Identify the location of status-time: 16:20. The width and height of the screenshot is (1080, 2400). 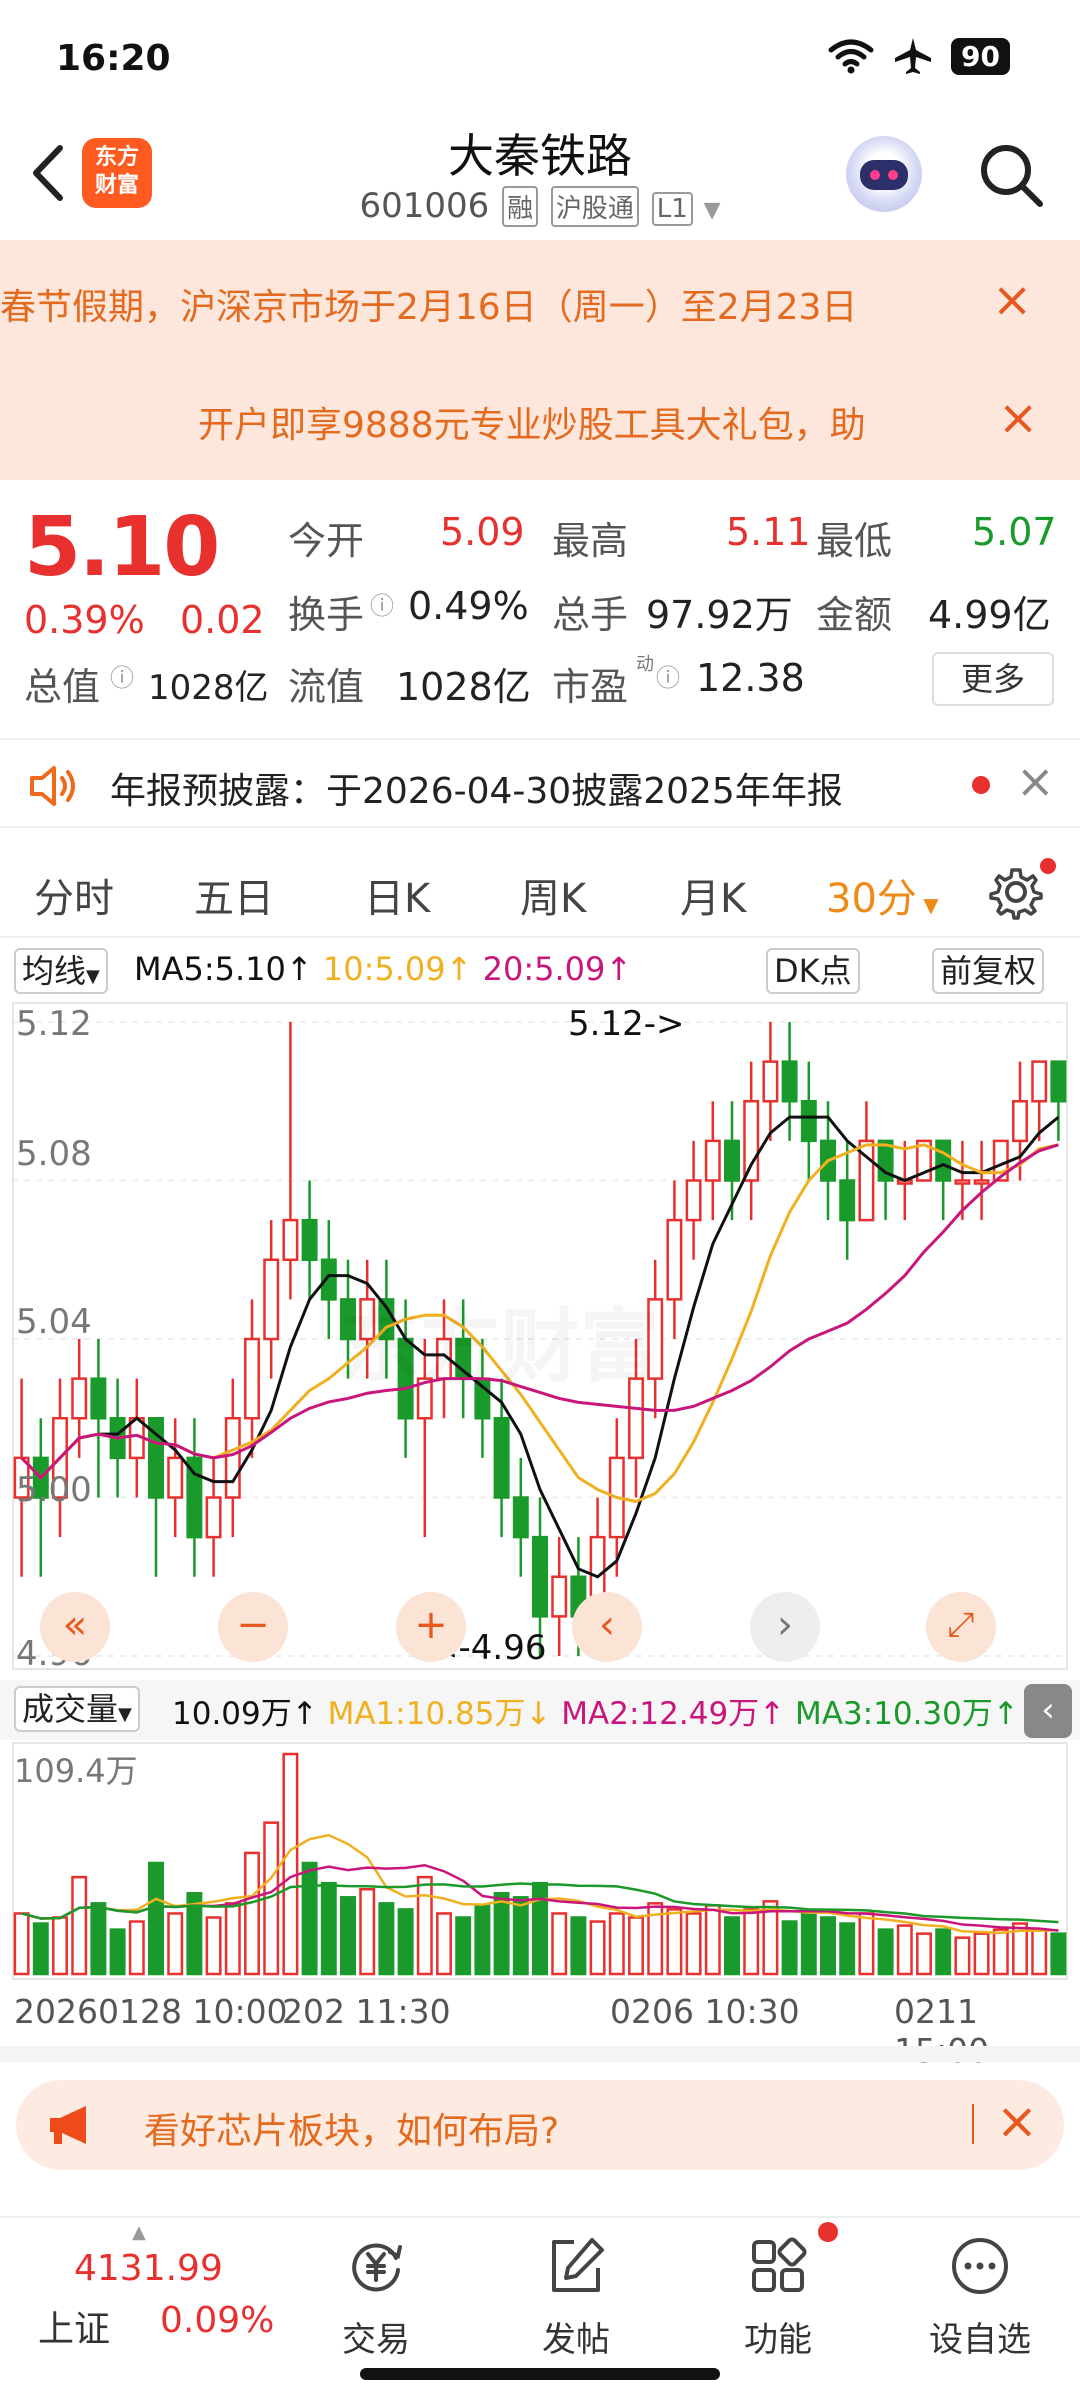
(113, 58).